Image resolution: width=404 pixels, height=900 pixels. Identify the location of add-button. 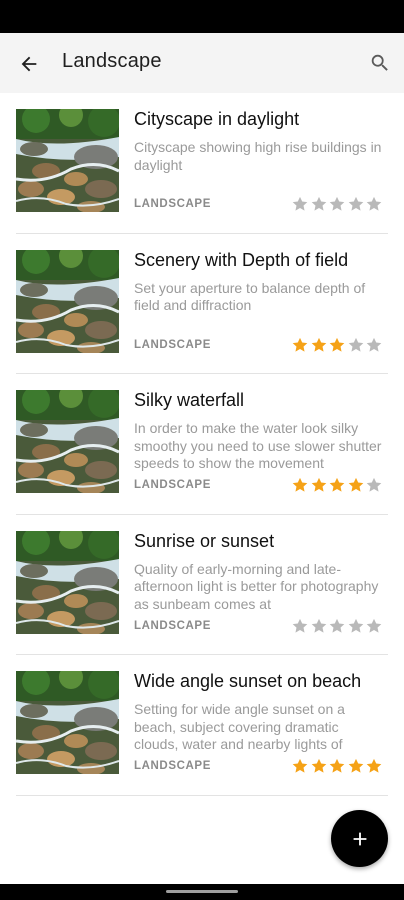
(359, 838).